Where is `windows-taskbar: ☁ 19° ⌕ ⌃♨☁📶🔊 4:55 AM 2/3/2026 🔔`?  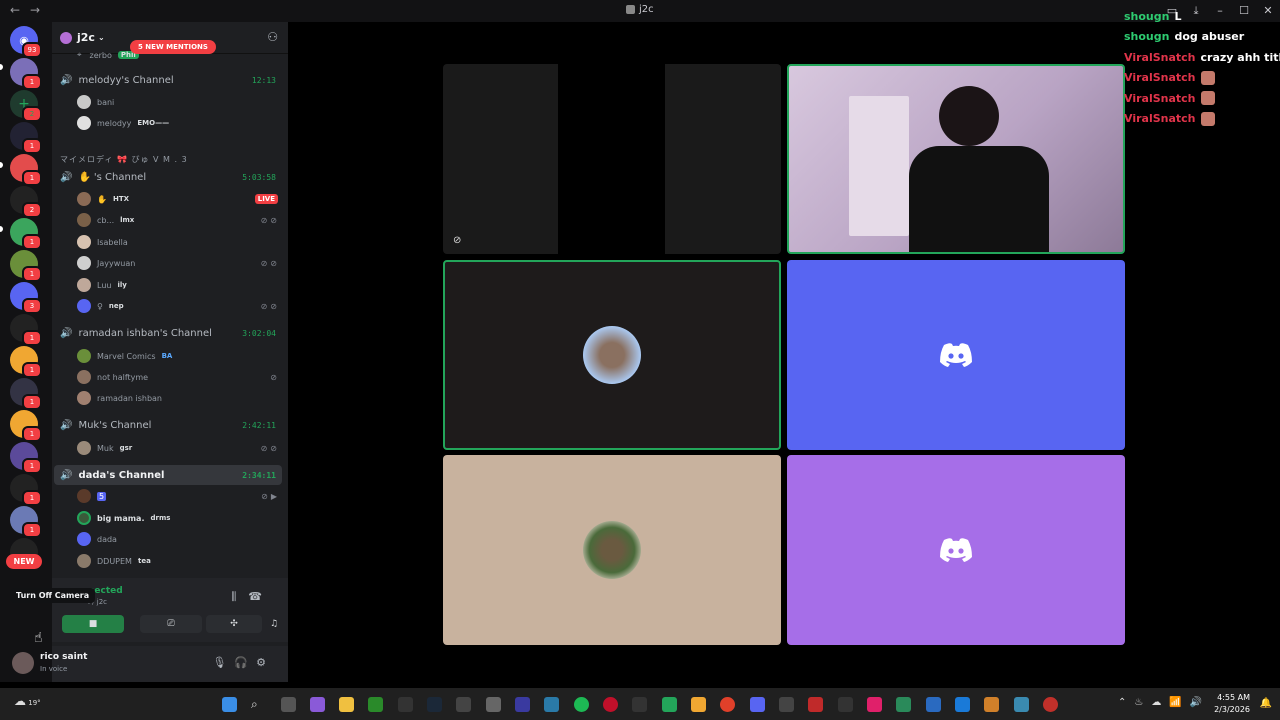
windows-taskbar: ☁ 19° ⌕ ⌃♨☁📶🔊 4:55 AM 2/3/2026 🔔 is located at coordinates (640, 704).